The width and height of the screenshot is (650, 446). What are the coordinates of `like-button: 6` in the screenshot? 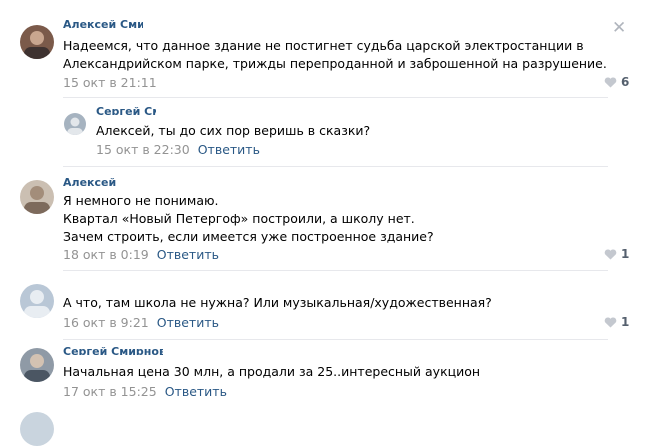 It's located at (616, 82).